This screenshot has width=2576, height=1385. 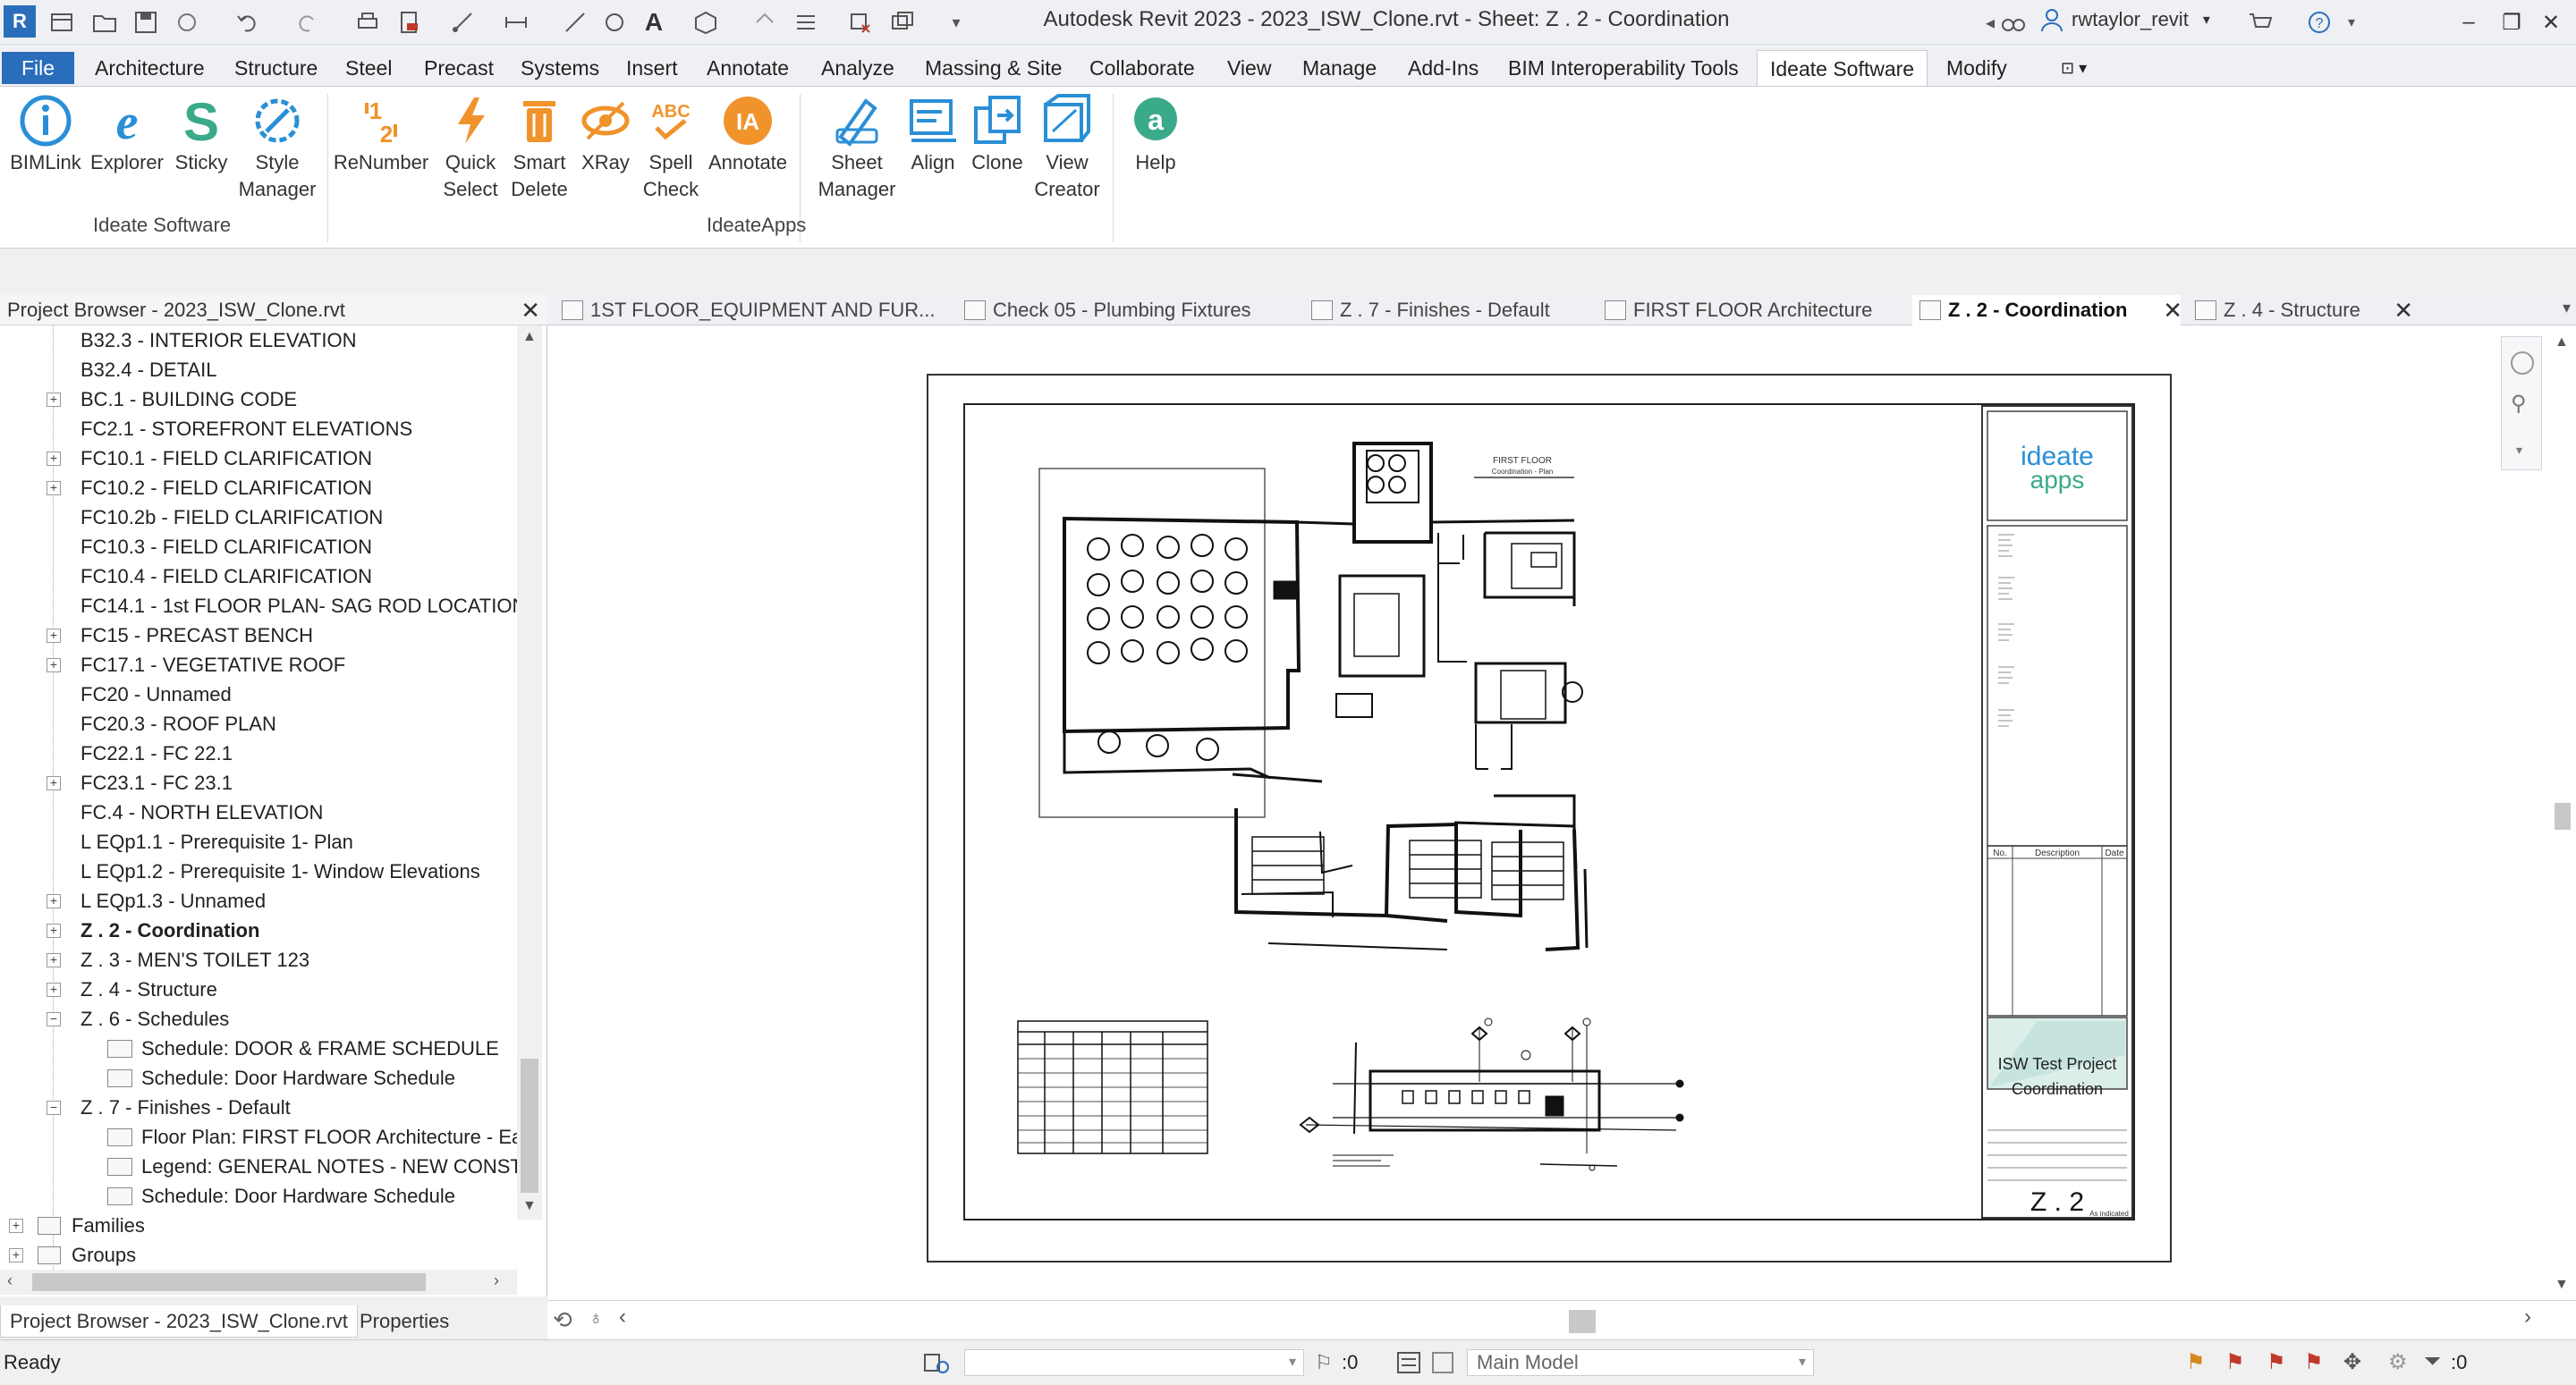 What do you see at coordinates (1155, 135) in the screenshot?
I see `help-button: a Help` at bounding box center [1155, 135].